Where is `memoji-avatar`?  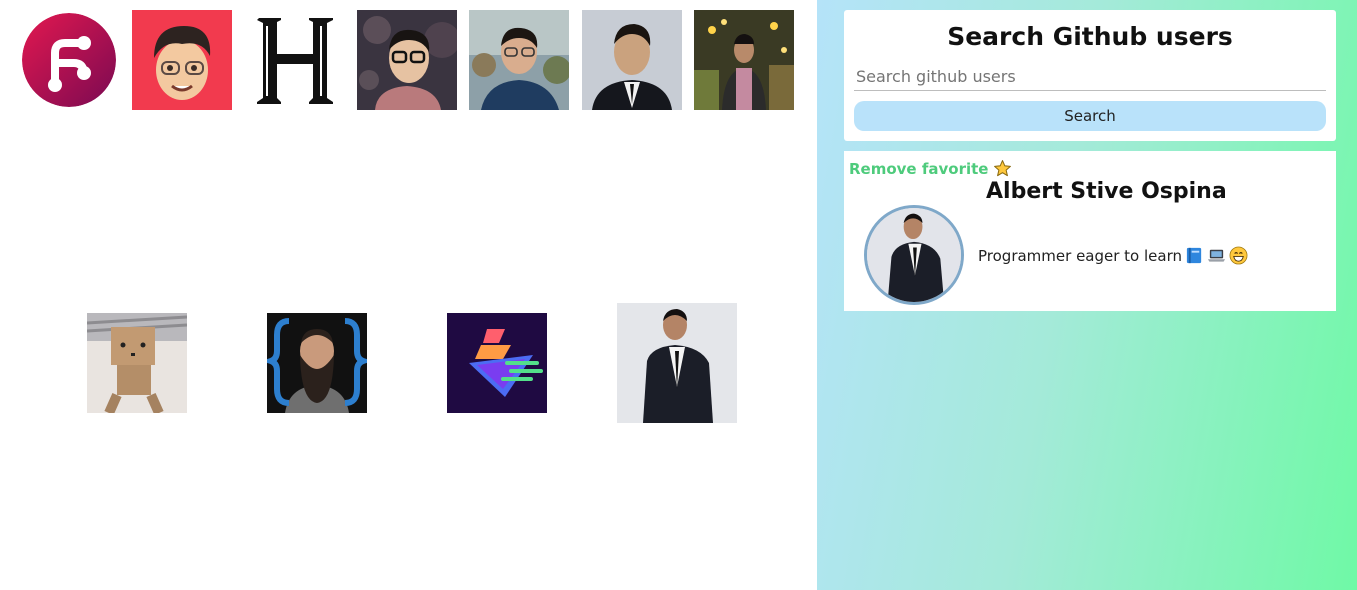 memoji-avatar is located at coordinates (182, 60).